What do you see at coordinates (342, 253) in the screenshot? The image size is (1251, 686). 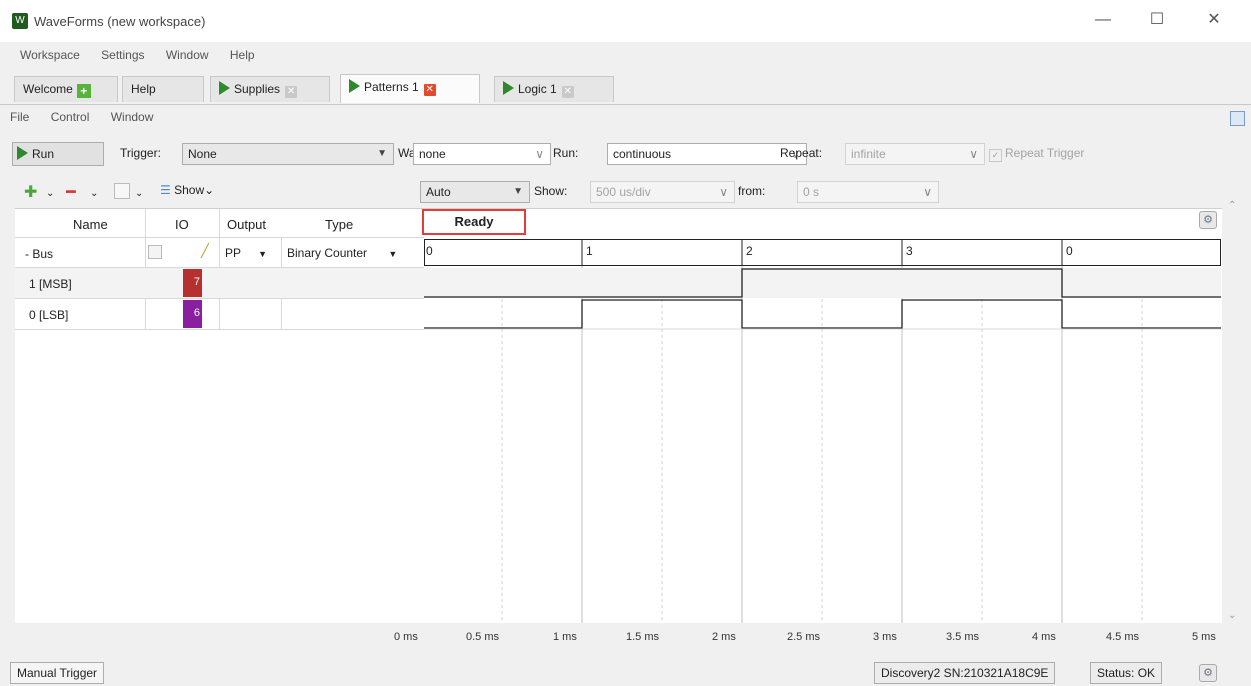 I see `type-select: Binary Counter ▼` at bounding box center [342, 253].